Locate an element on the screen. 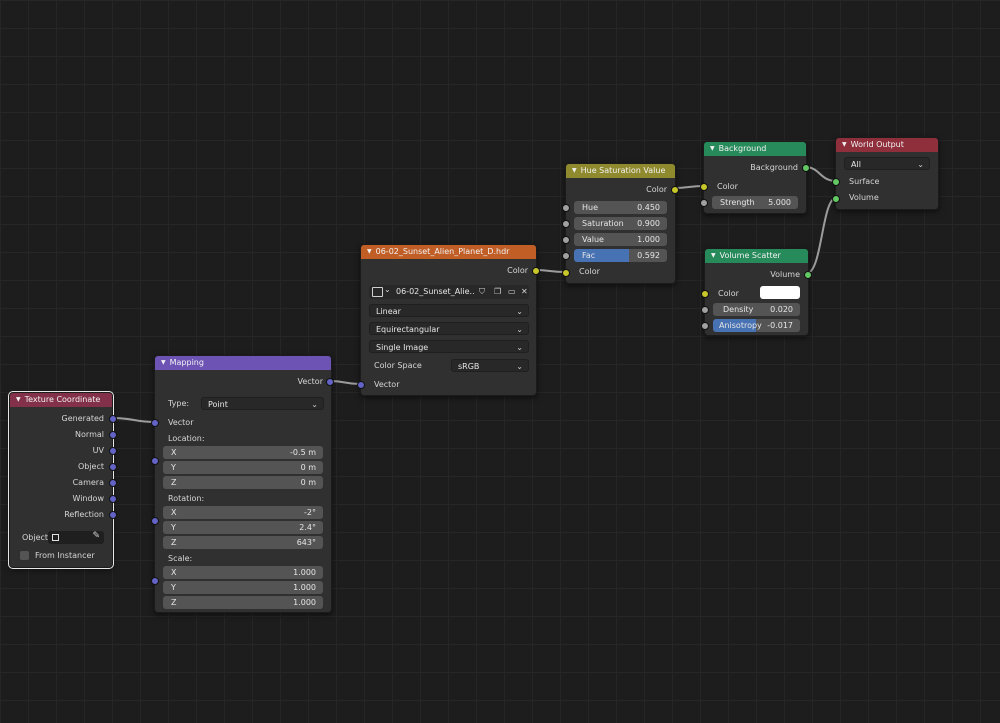  link-generated-vector is located at coordinates (133, 420).